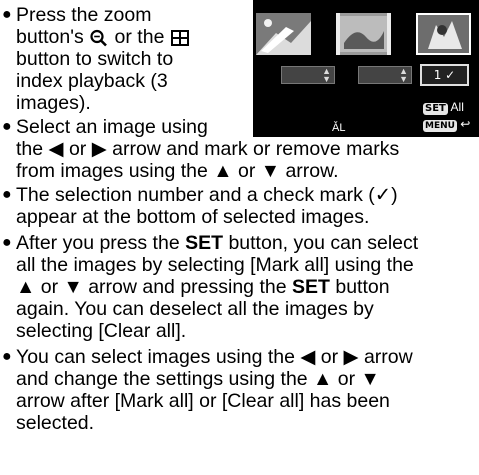  I want to click on set-button-label: SET, so click(435, 109).